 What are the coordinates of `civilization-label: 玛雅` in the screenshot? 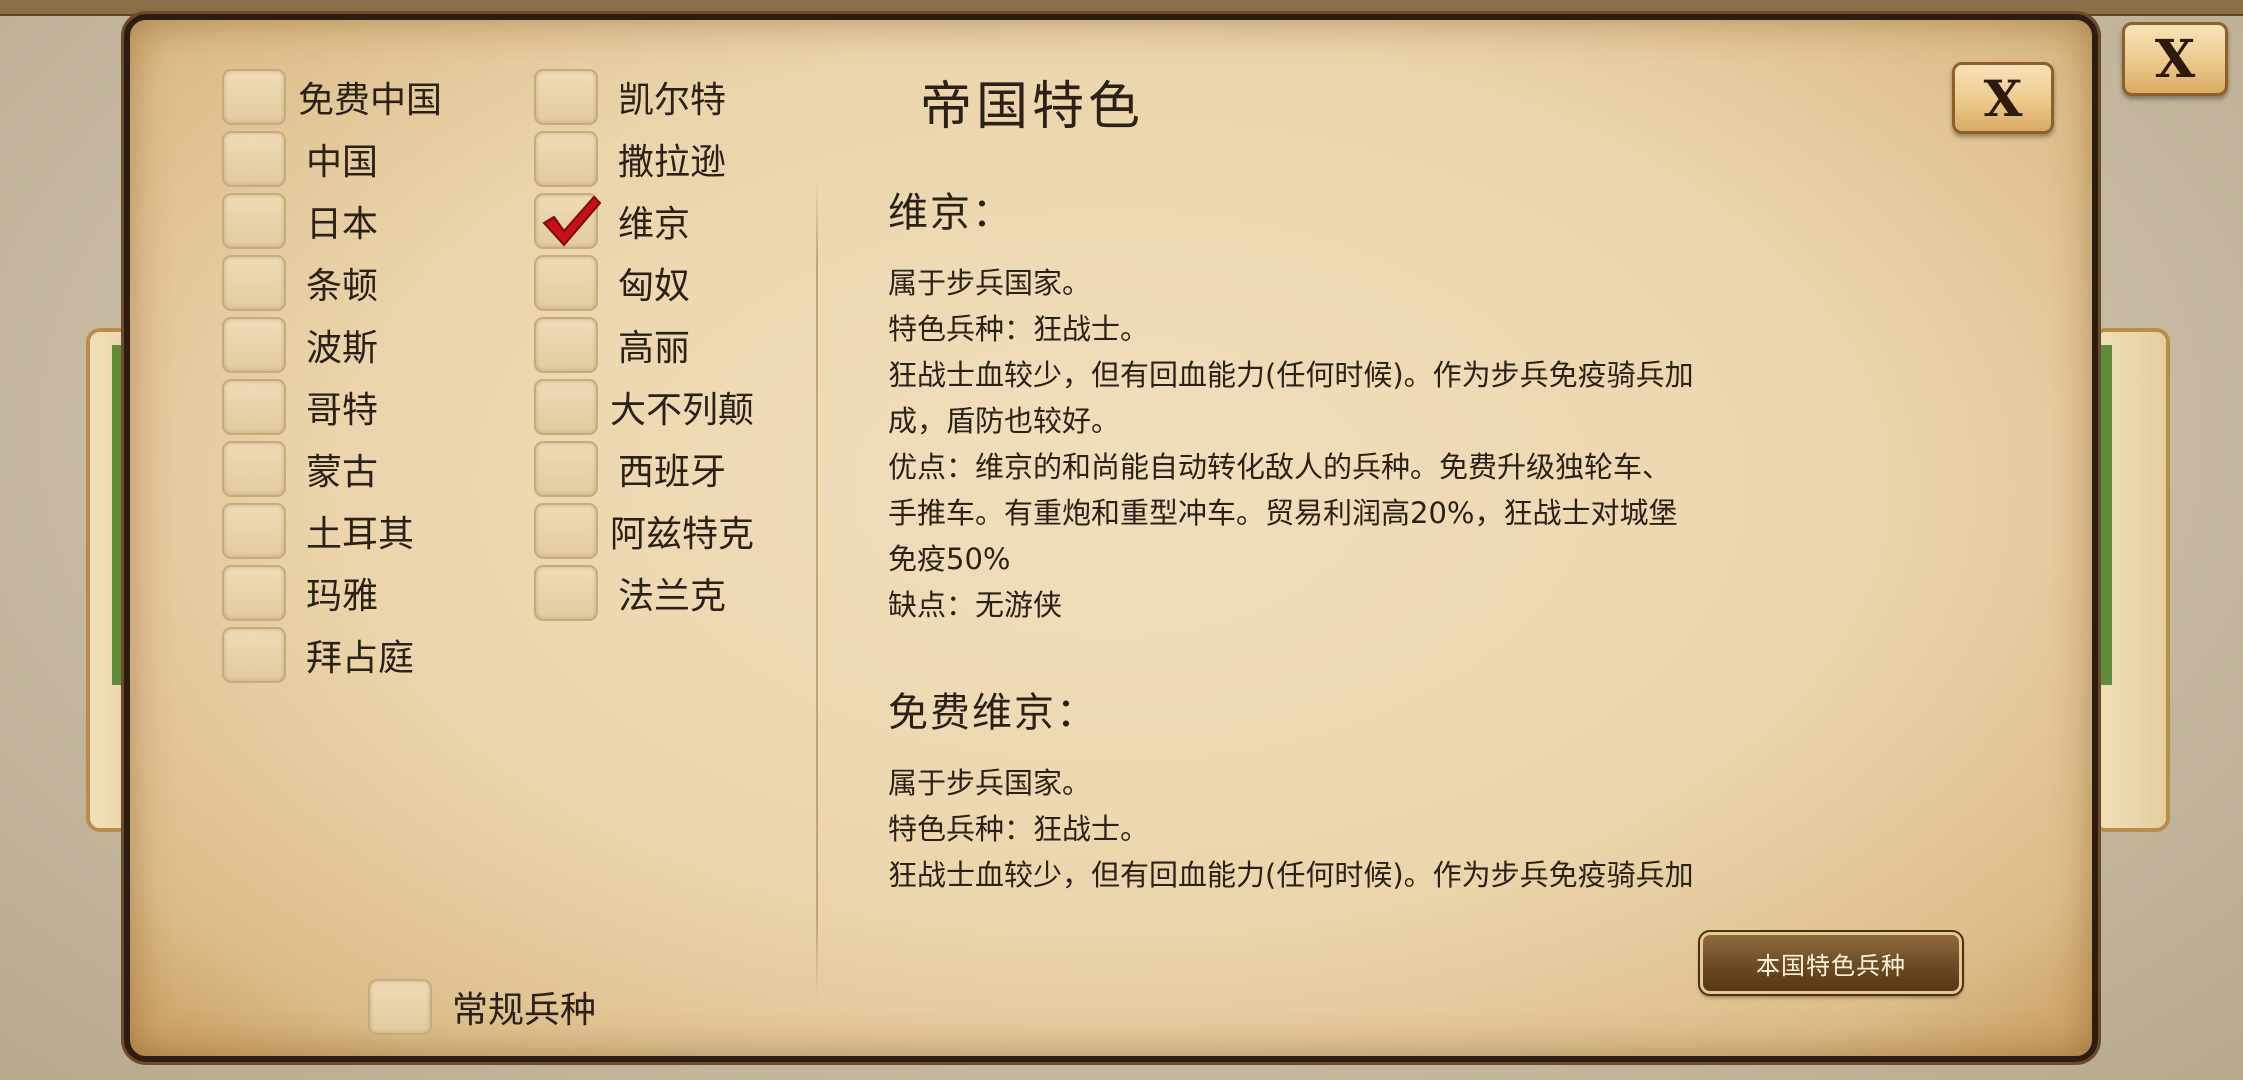 It's located at (342, 596).